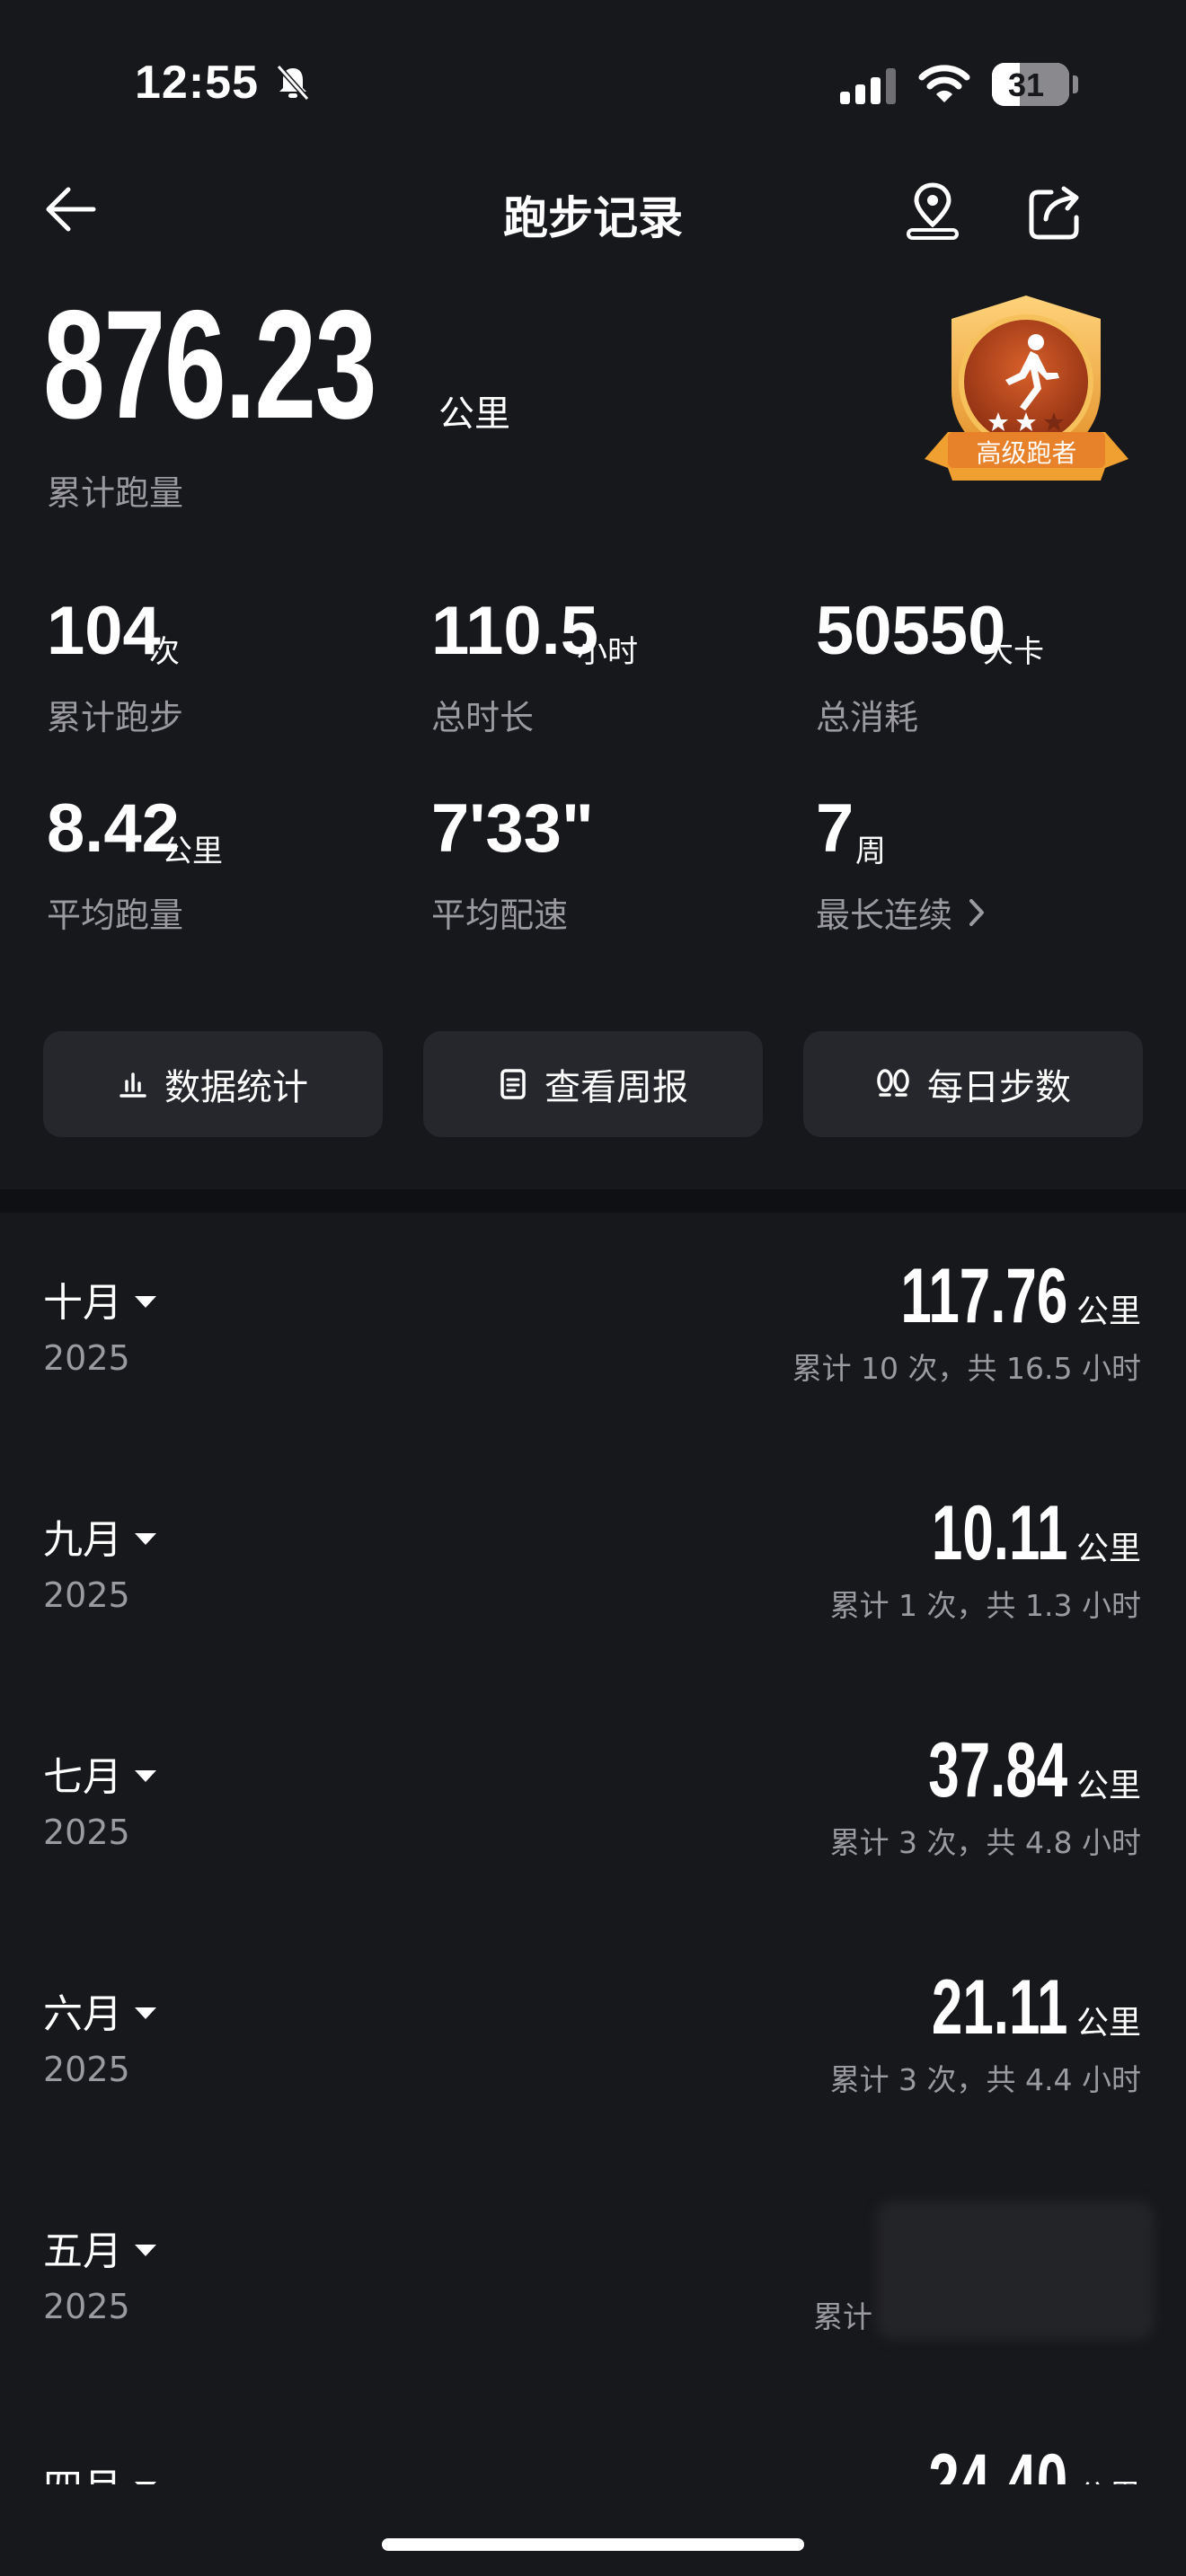 Image resolution: width=1186 pixels, height=2576 pixels. Describe the element at coordinates (893, 1083) in the screenshot. I see `footprints-icon` at that location.